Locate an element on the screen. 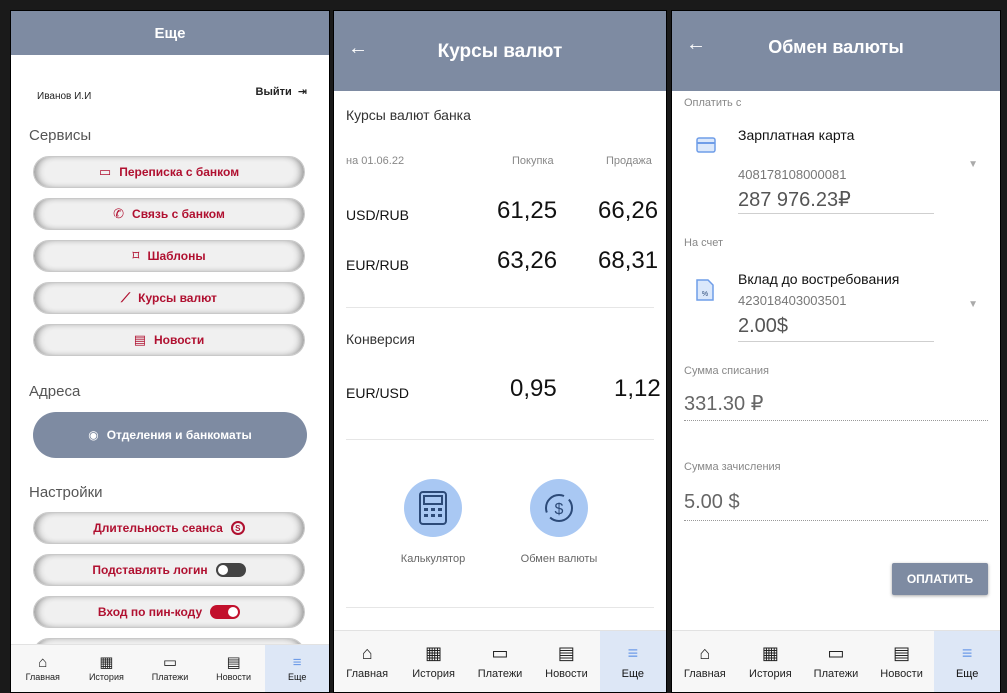 This screenshot has width=1007, height=693. branches-label: Отделения и банкоматы is located at coordinates (179, 435).